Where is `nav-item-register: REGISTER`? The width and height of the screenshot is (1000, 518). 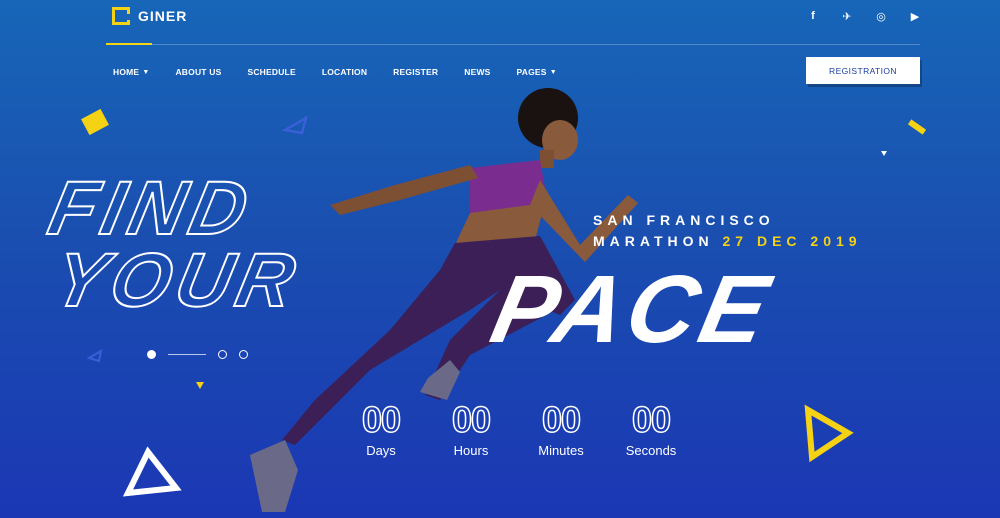 nav-item-register: REGISTER is located at coordinates (415, 72).